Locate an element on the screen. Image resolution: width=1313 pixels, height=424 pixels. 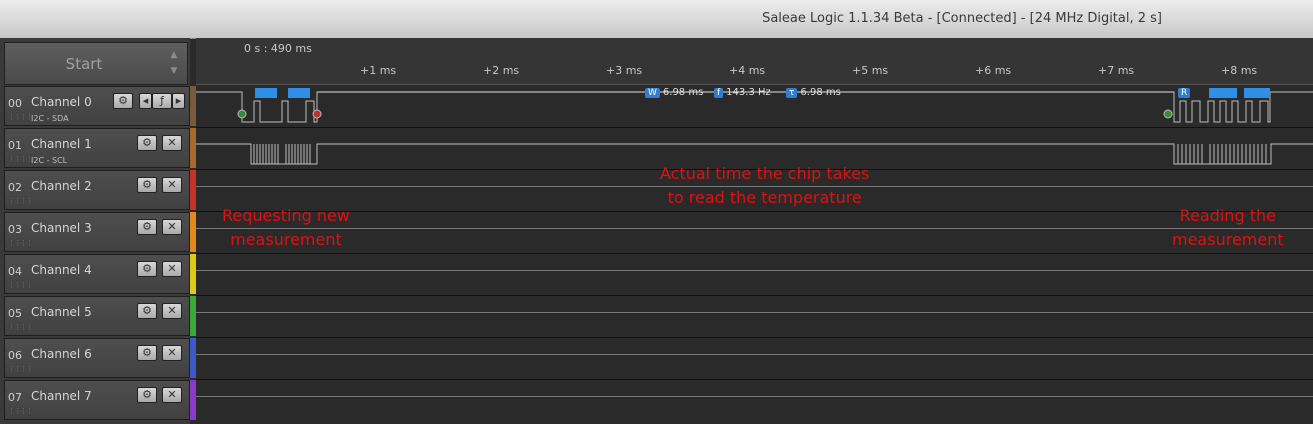
annotation-reading: Reading the measurement is located at coordinates (1228, 228).